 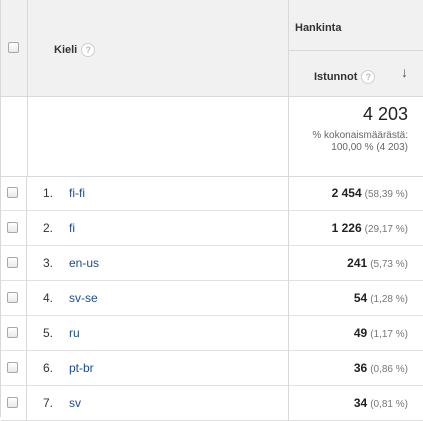 I want to click on summary-dimension-cell, so click(x=158, y=136).